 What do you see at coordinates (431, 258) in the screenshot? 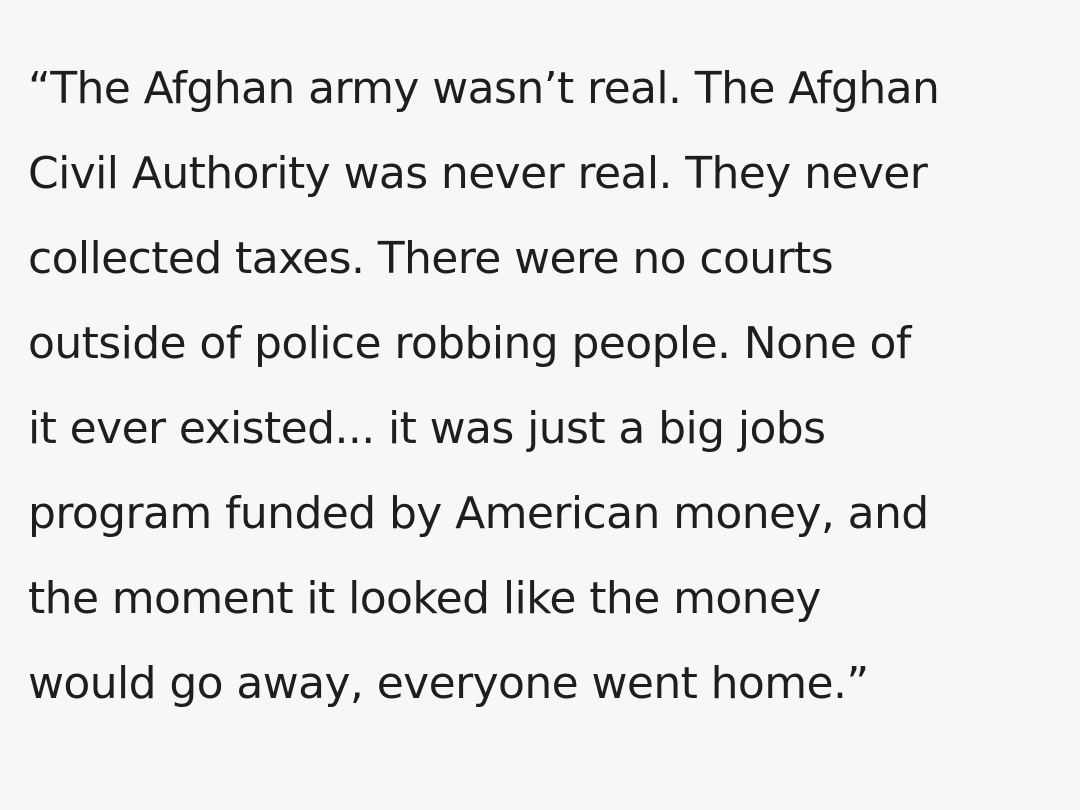
I see `quote-line: collected taxes. There were no courts` at bounding box center [431, 258].